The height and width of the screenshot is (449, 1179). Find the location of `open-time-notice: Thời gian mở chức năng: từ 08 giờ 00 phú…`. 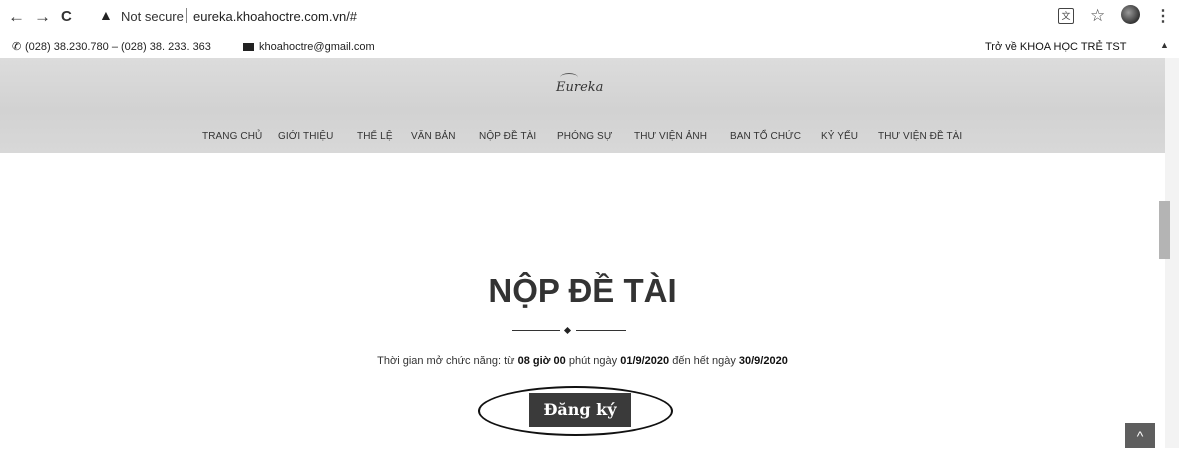

open-time-notice: Thời gian mở chức năng: từ 08 giờ 00 phú… is located at coordinates (582, 361).